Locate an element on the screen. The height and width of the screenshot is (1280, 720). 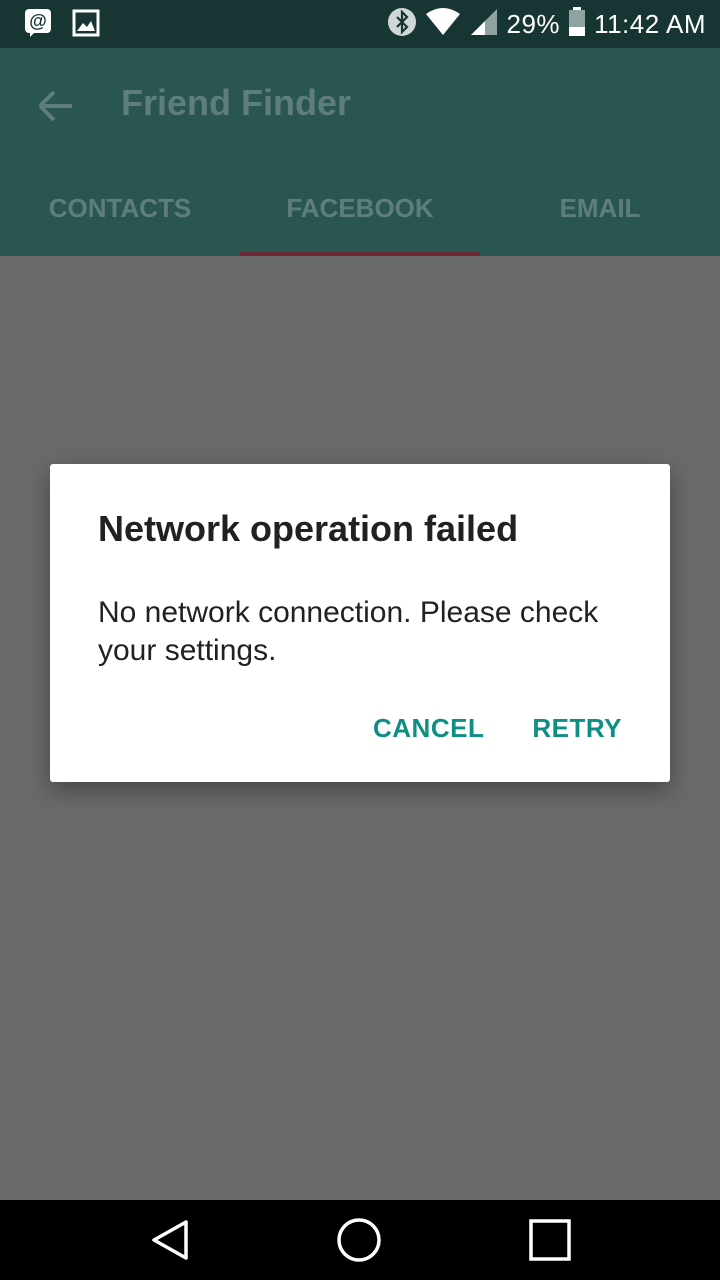
cancel-button: CANCEL is located at coordinates (428, 728).